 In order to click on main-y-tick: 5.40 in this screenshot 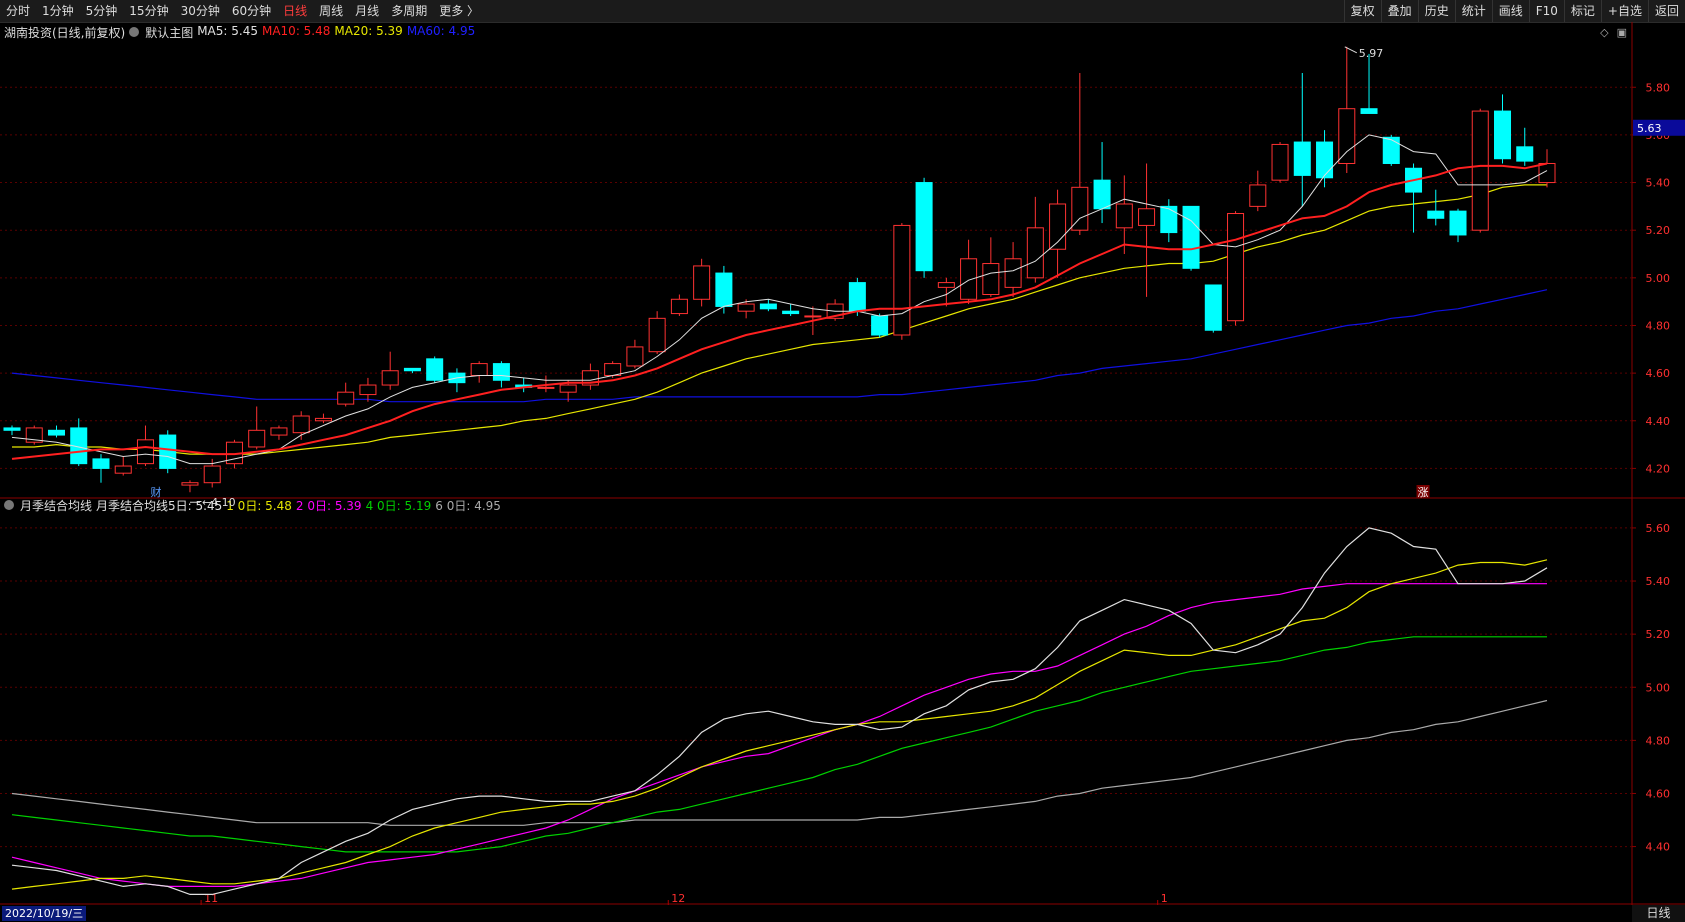, I will do `click(1658, 183)`.